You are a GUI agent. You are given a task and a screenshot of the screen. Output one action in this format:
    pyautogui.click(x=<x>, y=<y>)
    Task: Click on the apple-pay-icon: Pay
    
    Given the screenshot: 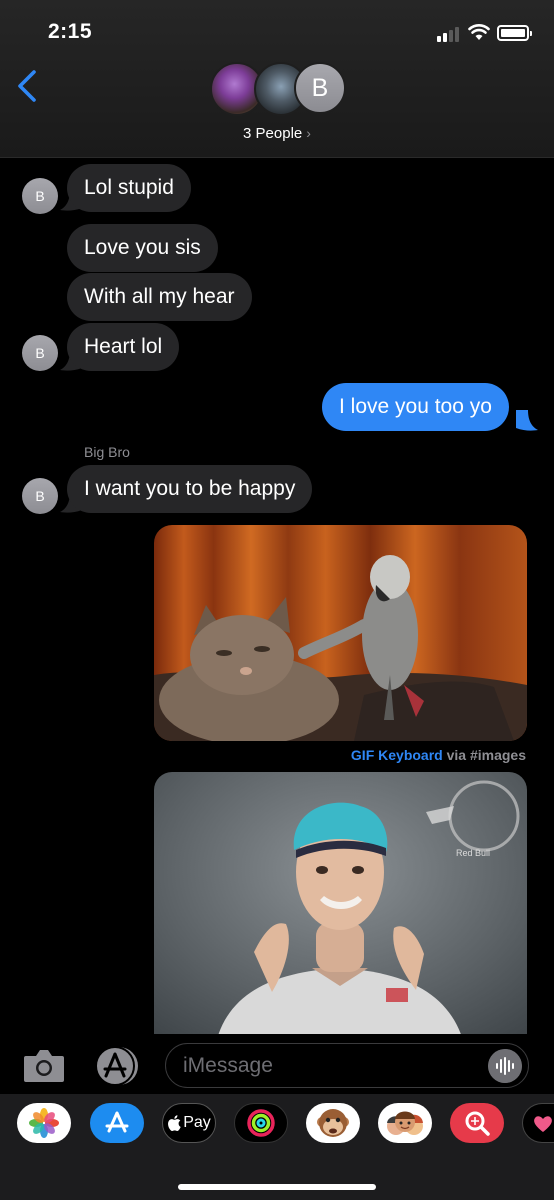 What is the action you would take?
    pyautogui.click(x=189, y=1123)
    